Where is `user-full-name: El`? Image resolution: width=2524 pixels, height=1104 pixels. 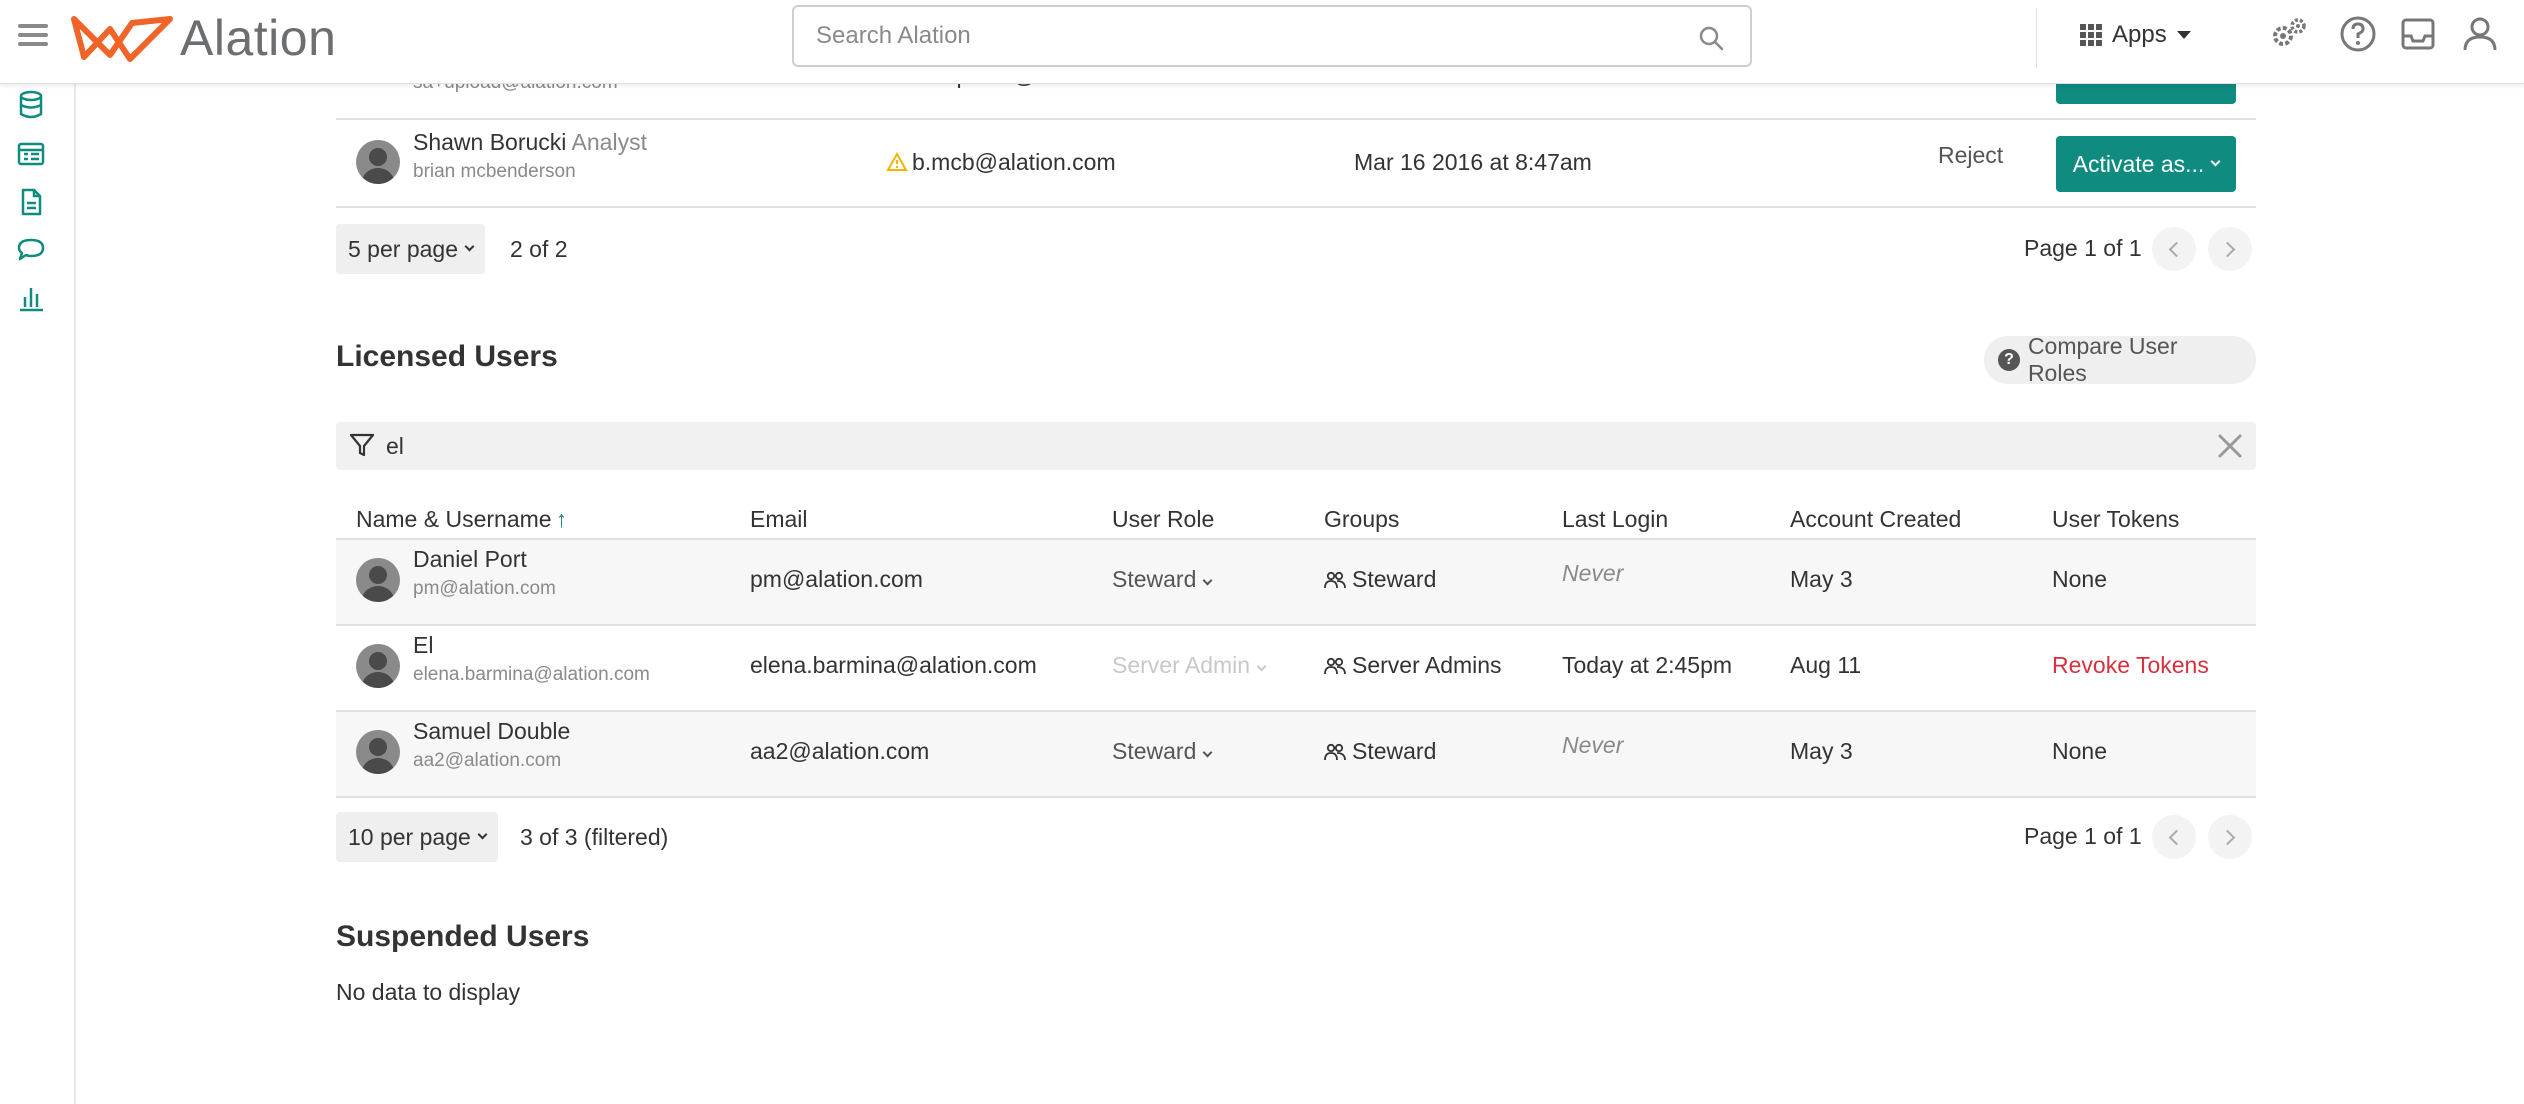
user-full-name: El is located at coordinates (423, 645).